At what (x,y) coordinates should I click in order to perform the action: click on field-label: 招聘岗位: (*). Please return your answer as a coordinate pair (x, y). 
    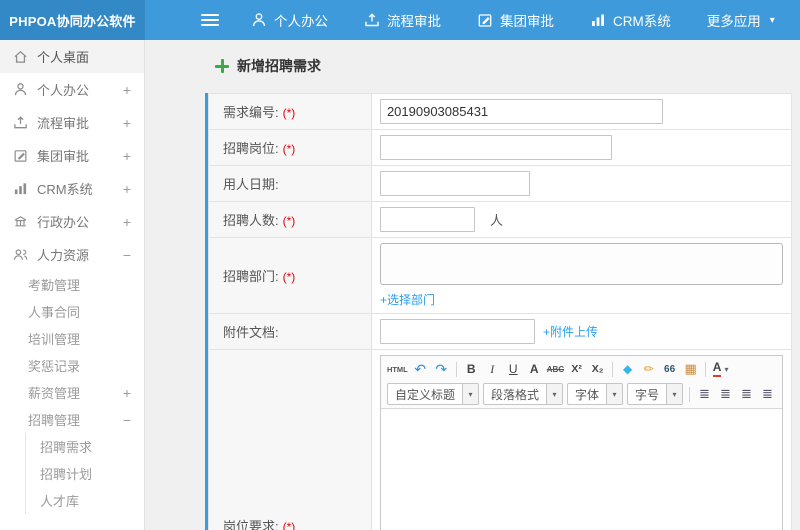
    Looking at the image, I should click on (290, 147).